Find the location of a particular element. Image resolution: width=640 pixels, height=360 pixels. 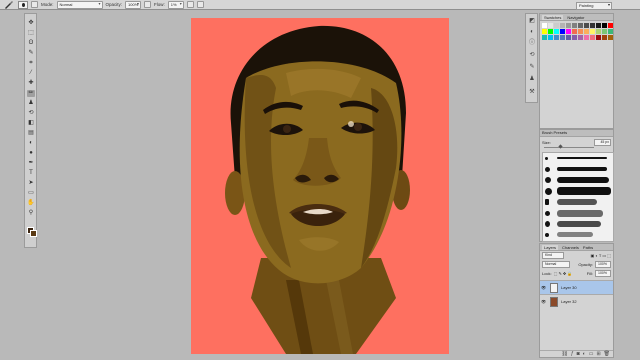

type-icon: T is located at coordinates (31, 173).